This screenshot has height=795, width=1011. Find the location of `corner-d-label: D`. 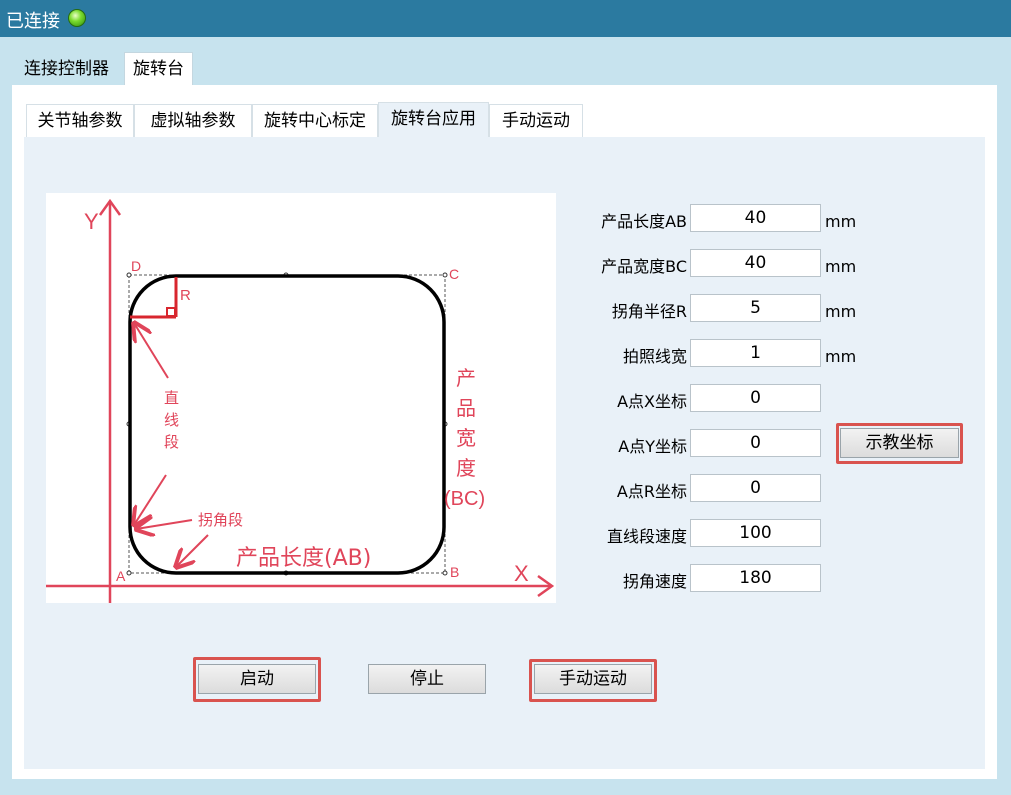

corner-d-label: D is located at coordinates (136, 266).